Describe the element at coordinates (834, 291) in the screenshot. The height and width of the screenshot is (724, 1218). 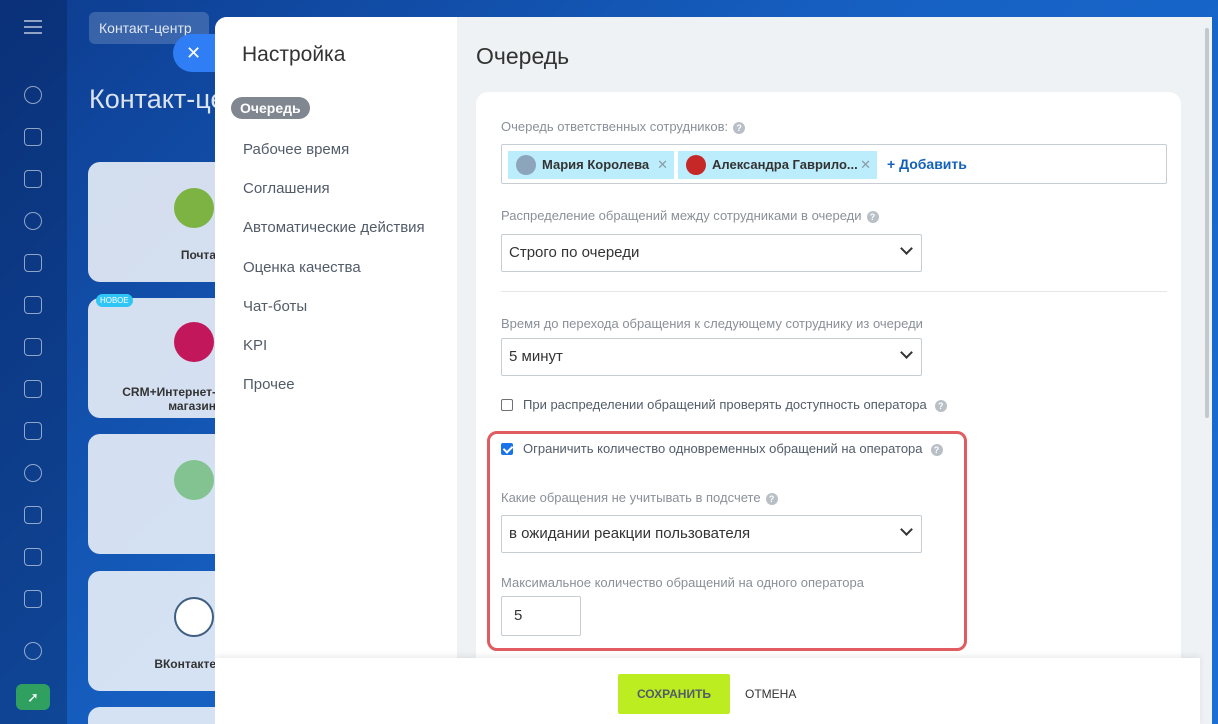
I see `divider` at that location.